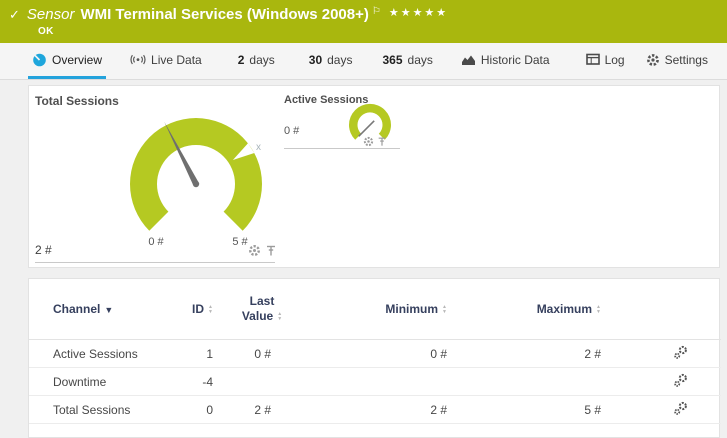 The image size is (727, 438). I want to click on channel-last-value: 0 #, so click(262, 353).